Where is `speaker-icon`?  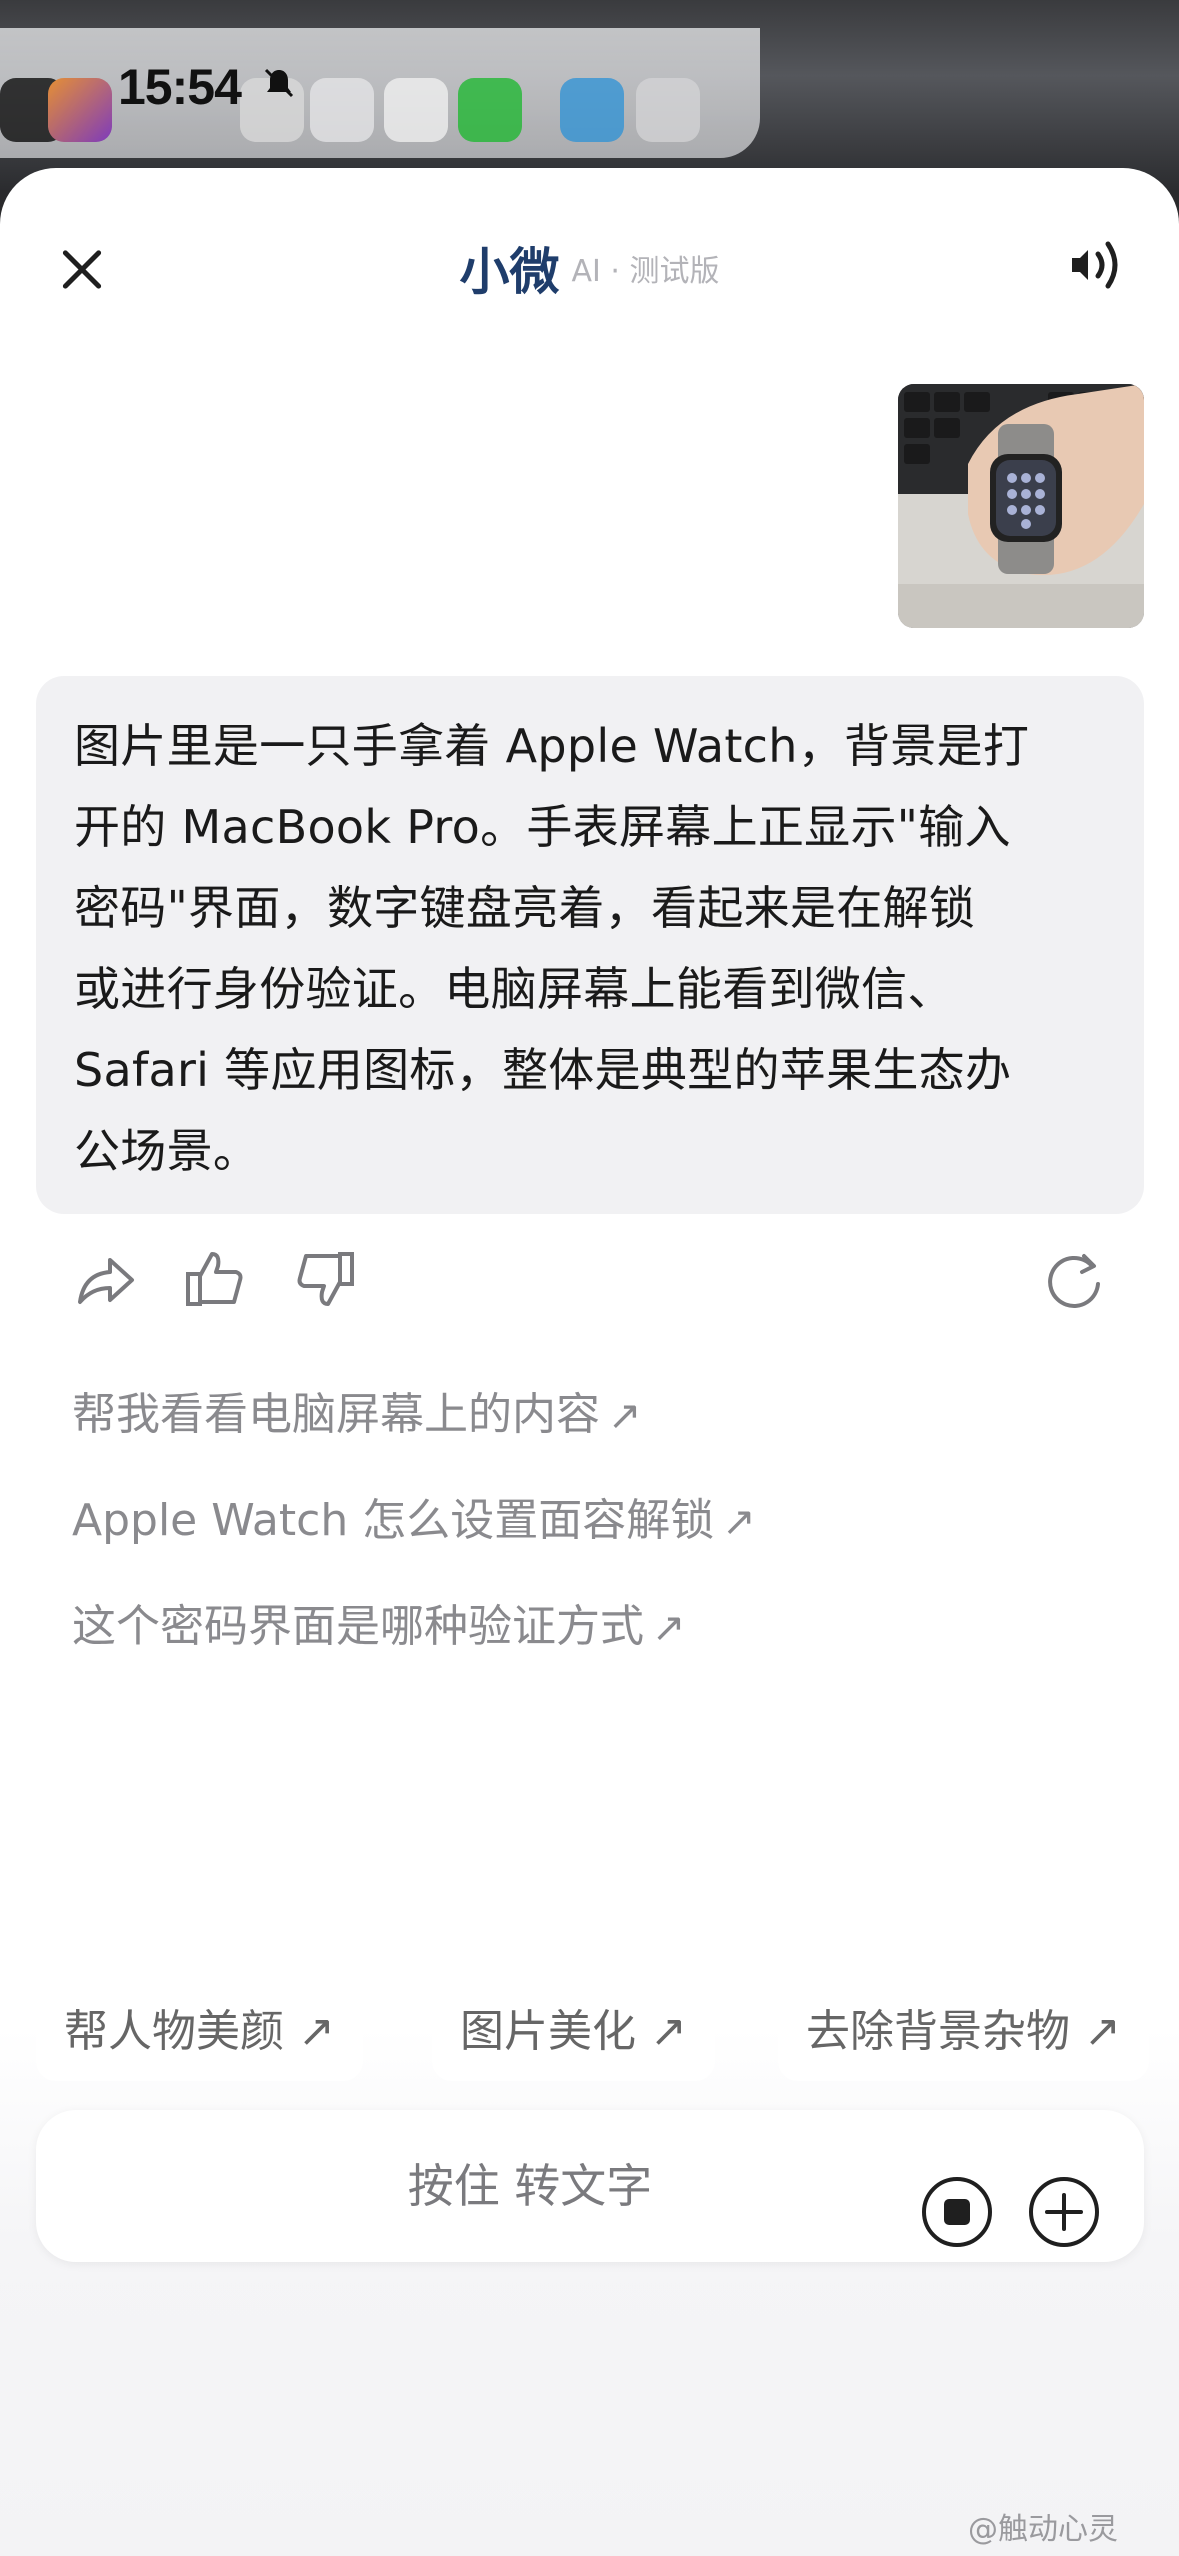 speaker-icon is located at coordinates (1096, 265).